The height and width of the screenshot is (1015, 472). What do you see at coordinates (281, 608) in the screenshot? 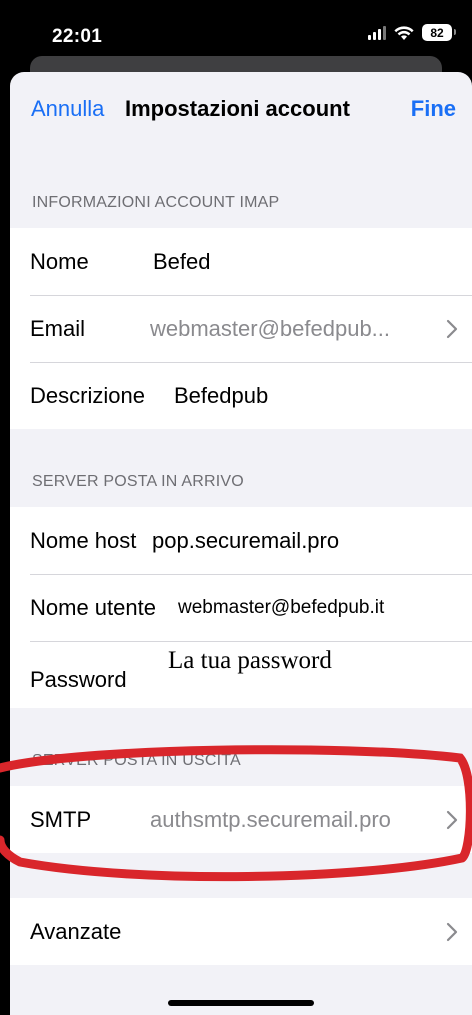
I see `username-value: webmaster@befedpub.it` at bounding box center [281, 608].